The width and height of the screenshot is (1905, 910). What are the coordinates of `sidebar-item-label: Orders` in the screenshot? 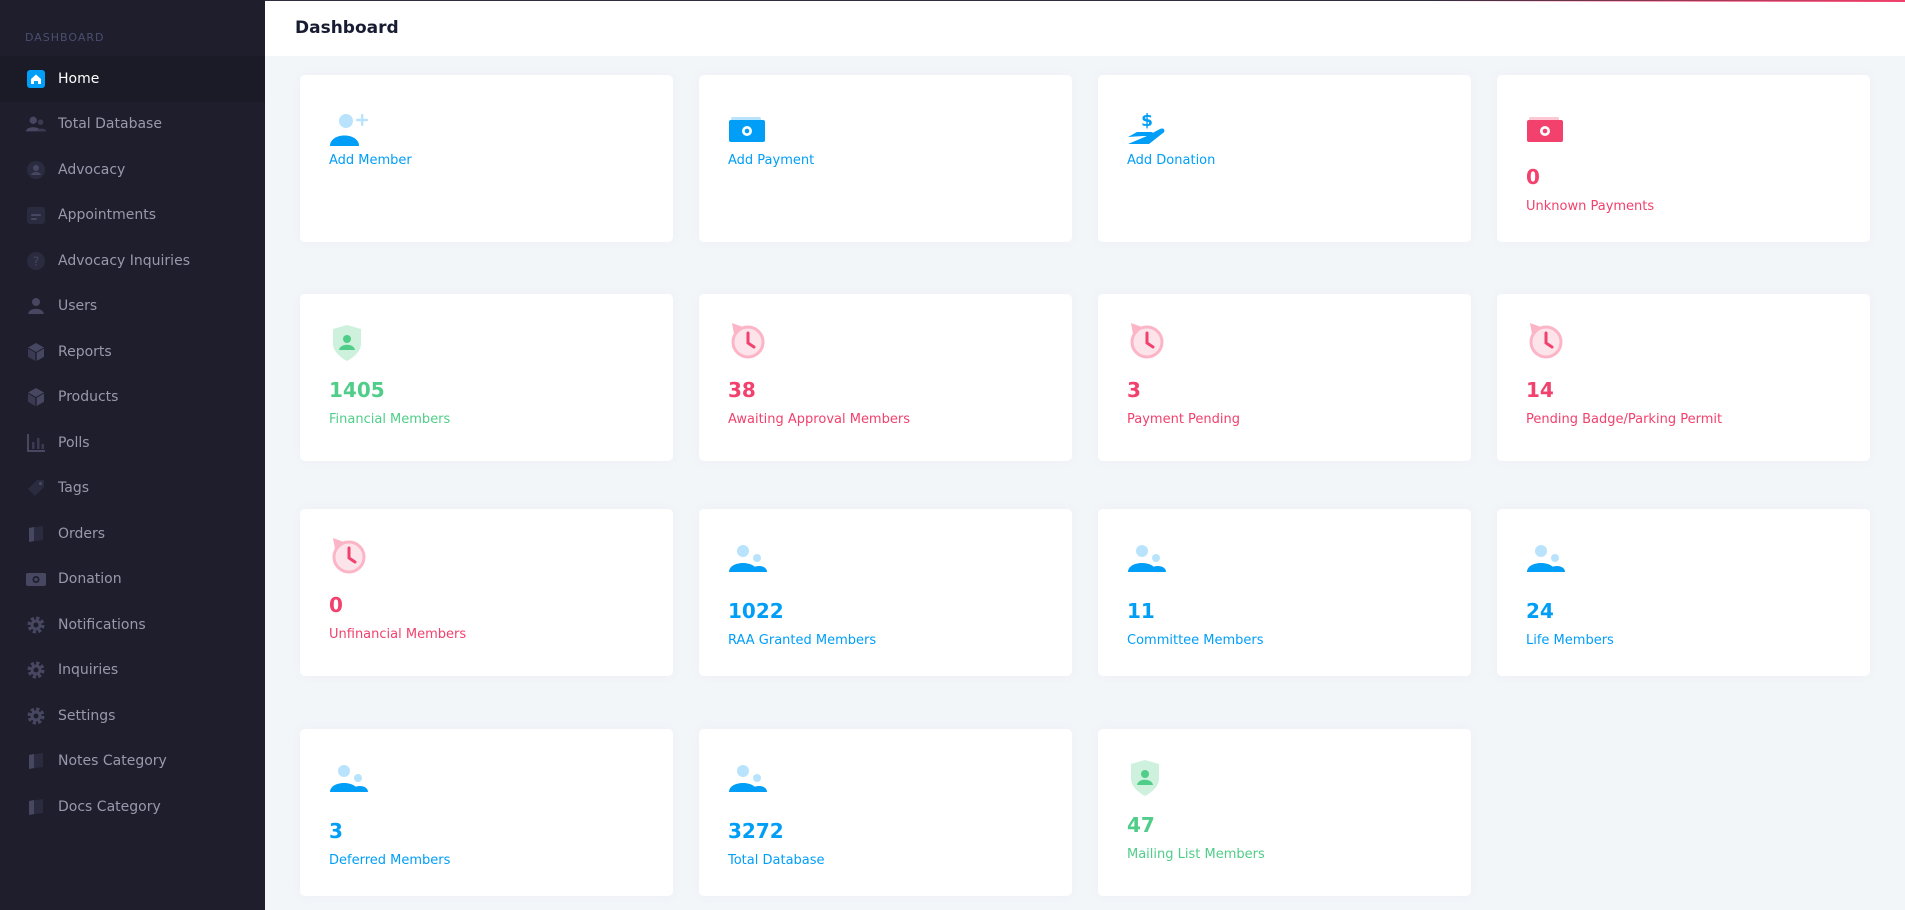 It's located at (82, 533).